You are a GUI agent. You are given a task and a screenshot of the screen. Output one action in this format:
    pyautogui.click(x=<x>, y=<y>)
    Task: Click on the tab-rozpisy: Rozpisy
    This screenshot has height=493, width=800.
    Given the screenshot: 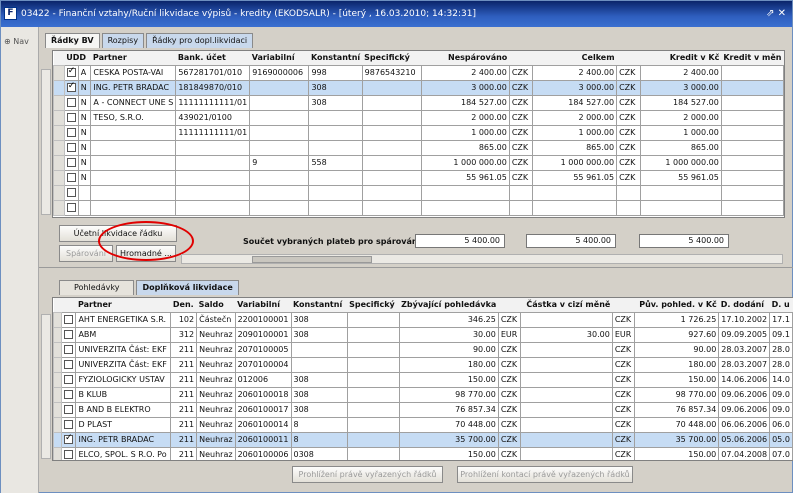 What is the action you would take?
    pyautogui.click(x=123, y=40)
    